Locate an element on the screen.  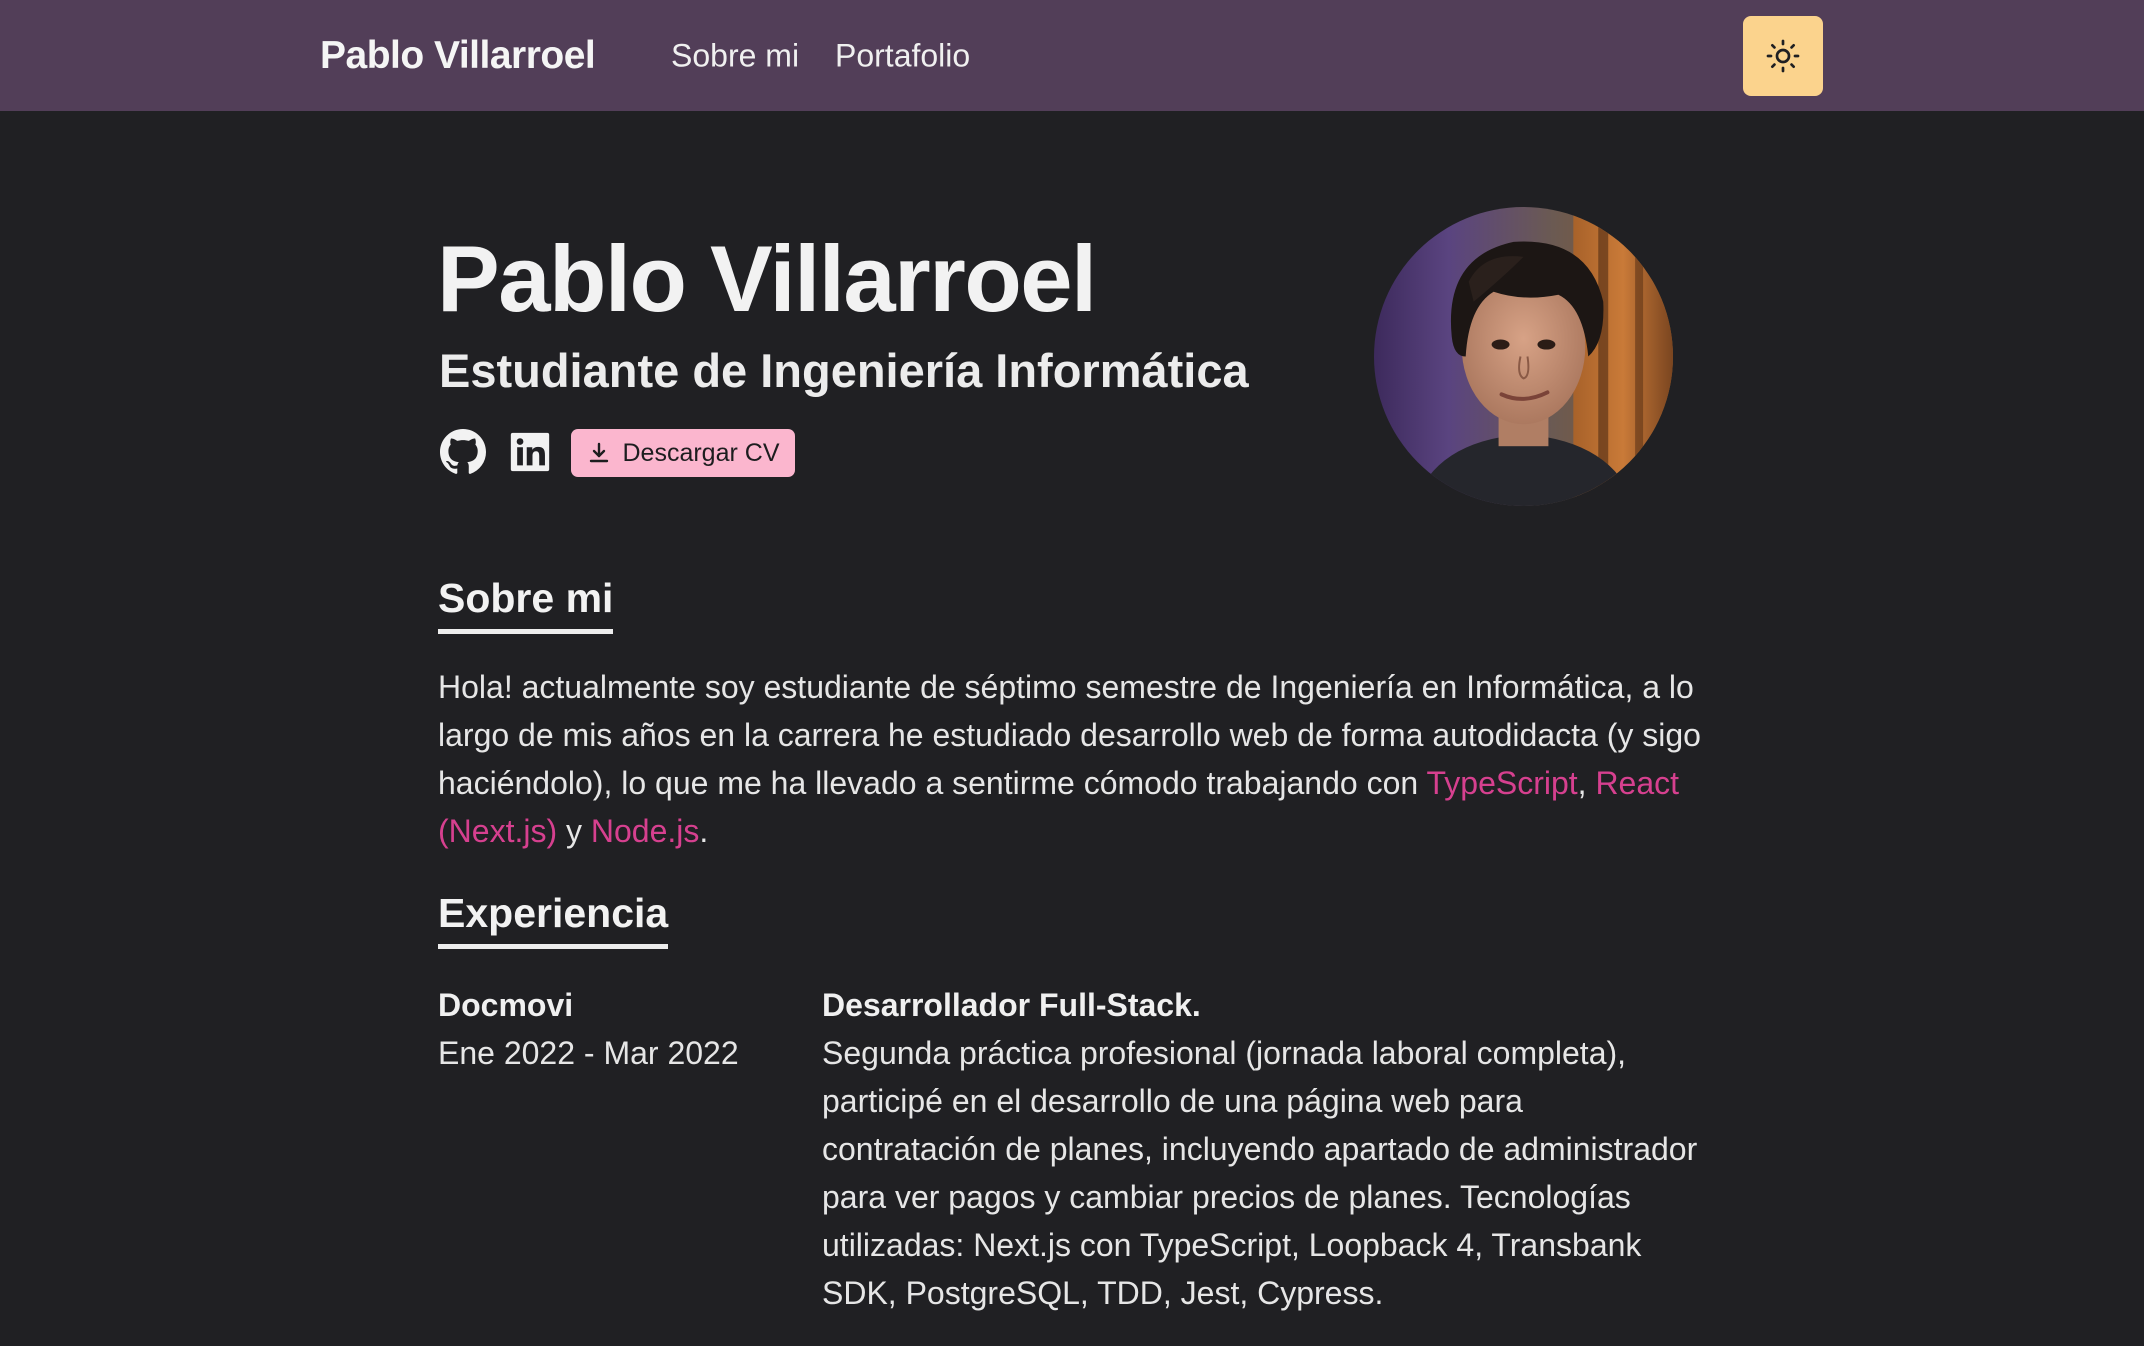
section-title-experiencia: Experiencia is located at coordinates (553, 921).